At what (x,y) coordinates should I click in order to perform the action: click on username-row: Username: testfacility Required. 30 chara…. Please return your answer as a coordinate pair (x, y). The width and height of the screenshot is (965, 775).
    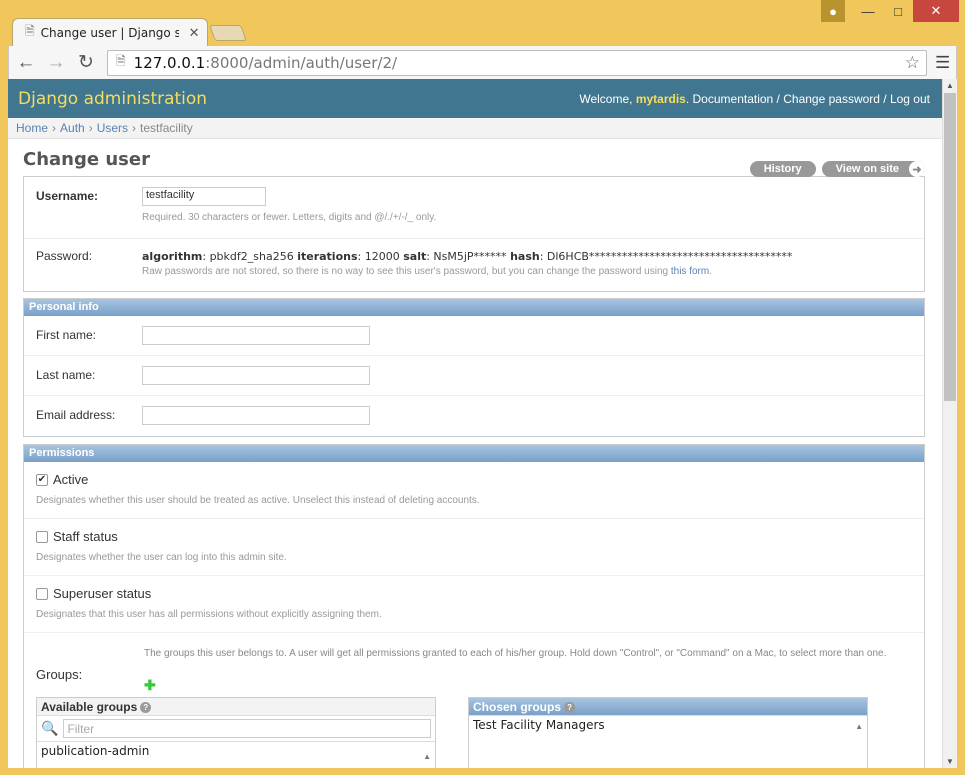
    Looking at the image, I should click on (474, 208).